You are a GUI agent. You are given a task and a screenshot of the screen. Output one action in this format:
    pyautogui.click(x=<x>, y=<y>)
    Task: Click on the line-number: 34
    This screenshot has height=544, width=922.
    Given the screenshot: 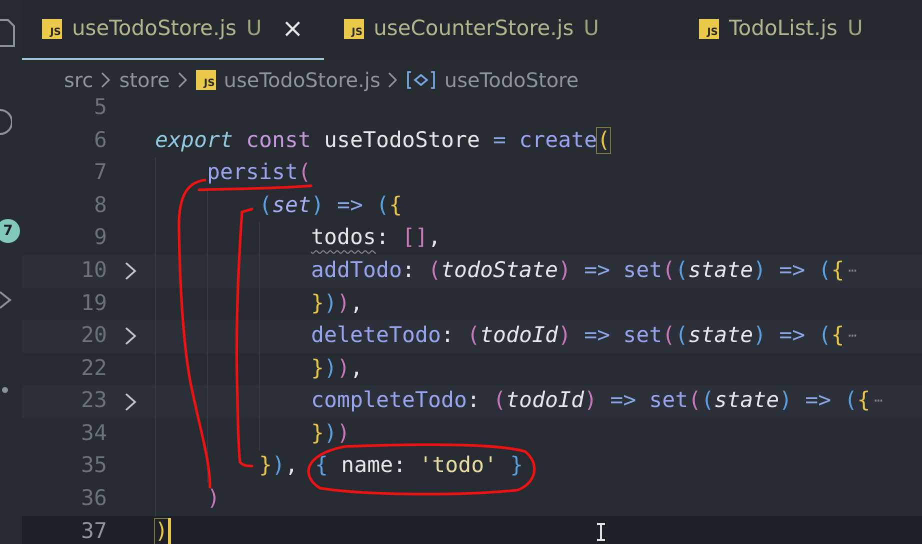 What is the action you would take?
    pyautogui.click(x=93, y=434)
    